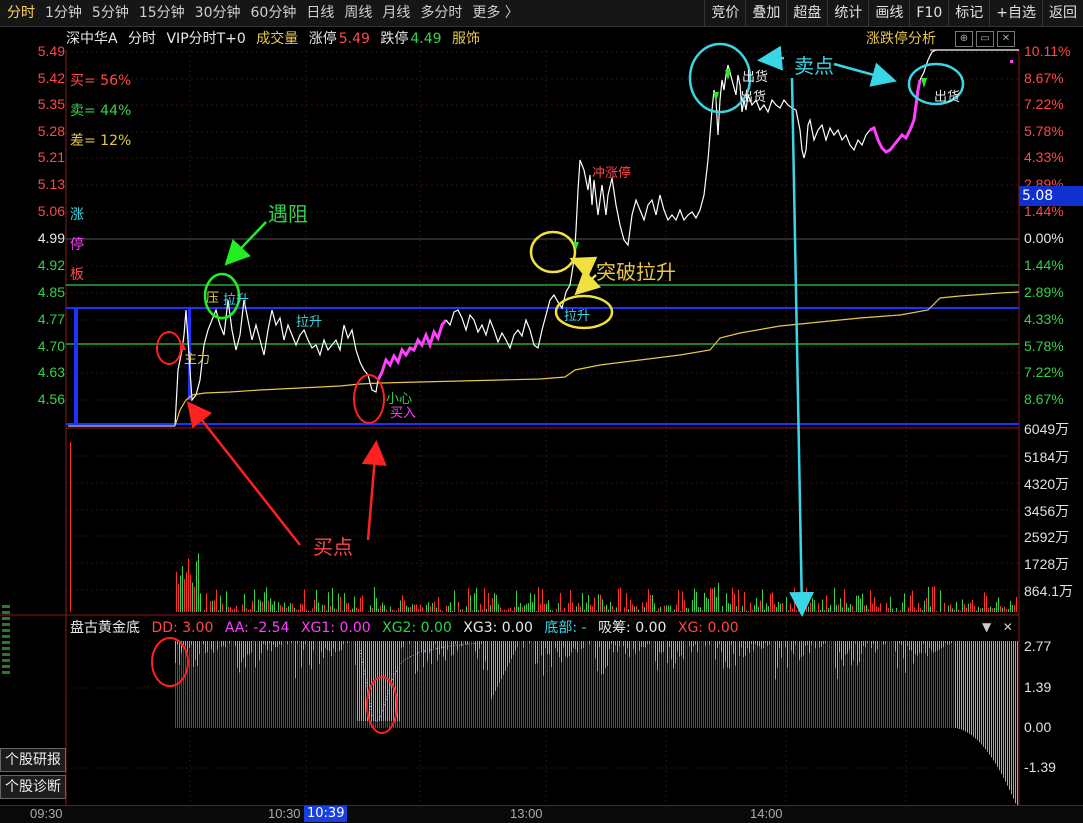 This screenshot has height=823, width=1083. Describe the element at coordinates (403, 413) in the screenshot. I see `anno-mairu: 买入` at that location.